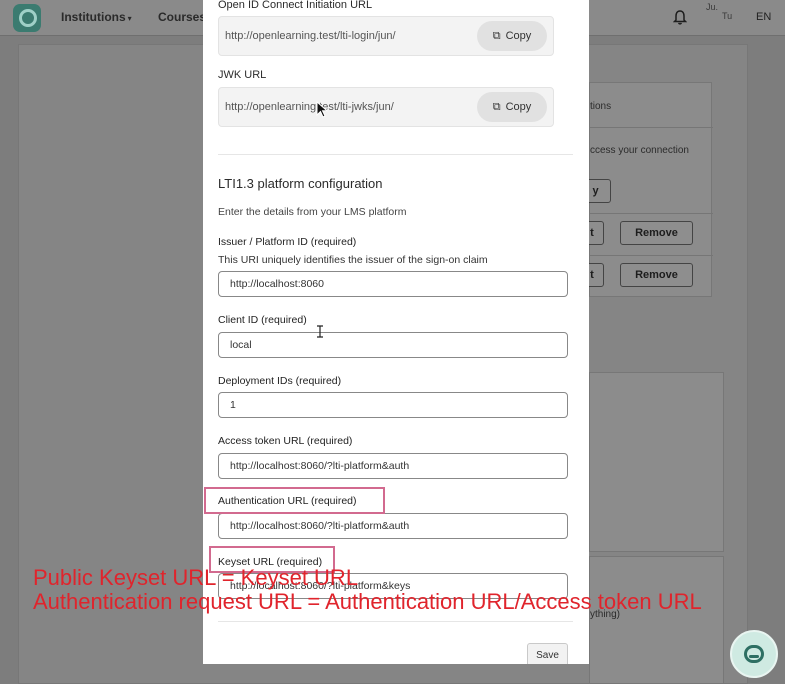 The image size is (785, 684). I want to click on deployment-ids-input, so click(393, 405).